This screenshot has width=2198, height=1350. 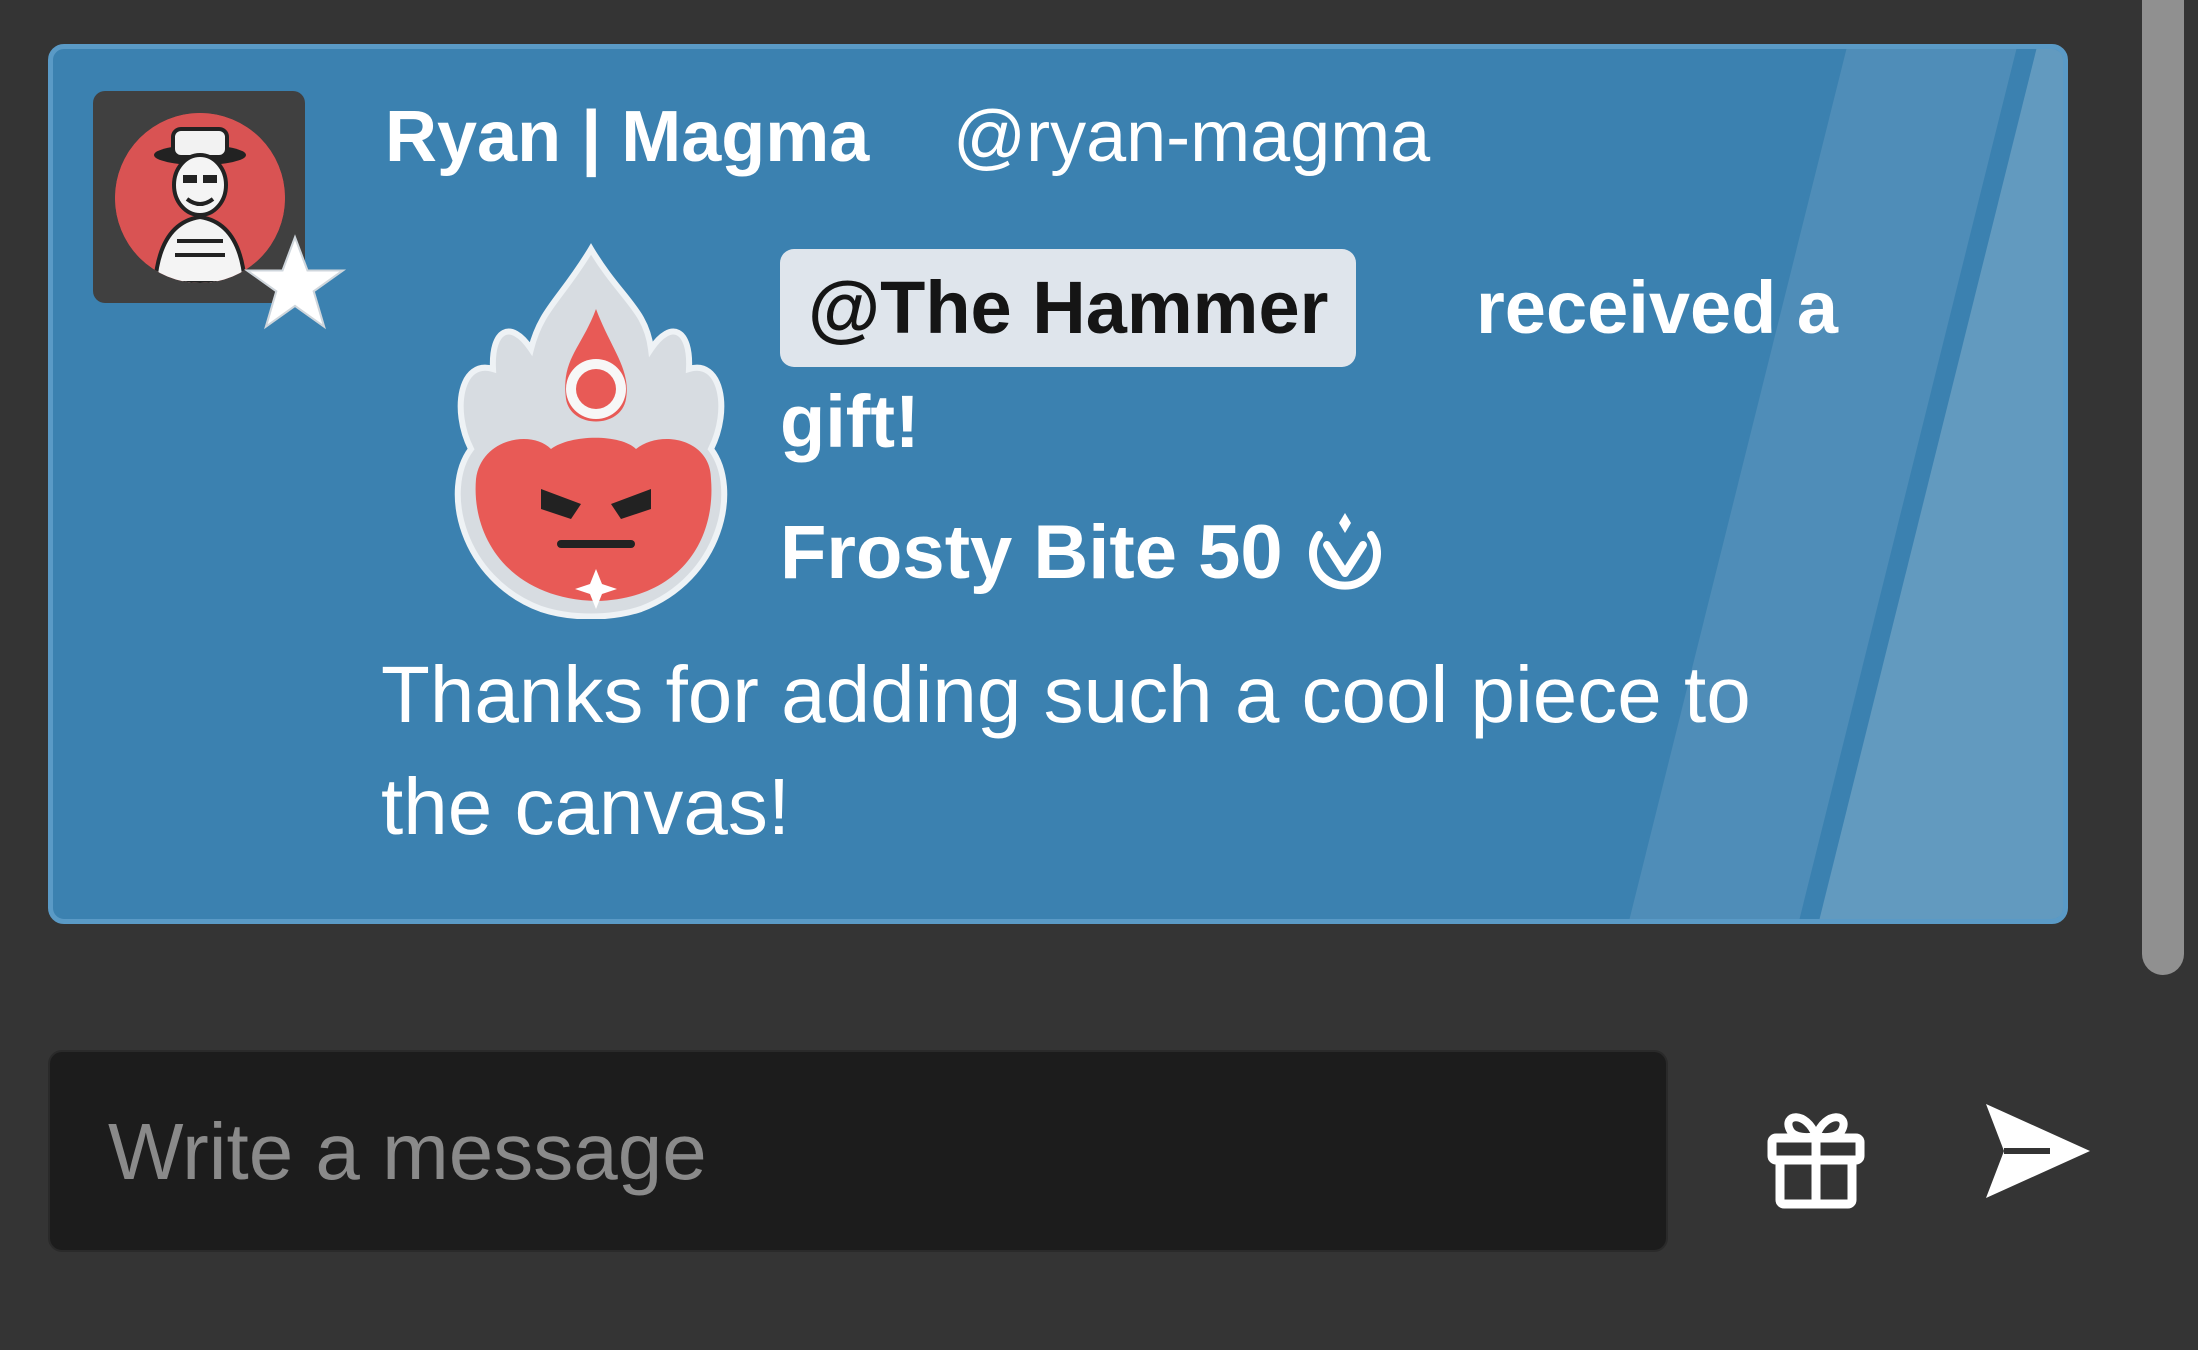 I want to click on gift-item-label: Frosty Bite 50, so click(x=1031, y=552).